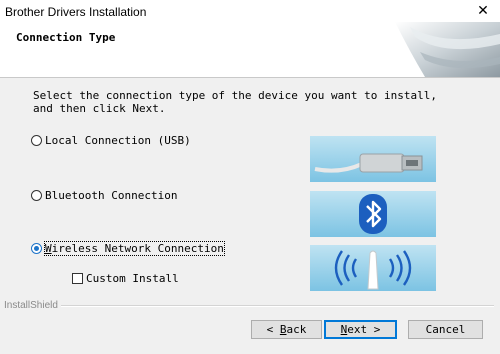 This screenshot has width=500, height=354. I want to click on window-title: Brother Drivers Installation, so click(76, 12).